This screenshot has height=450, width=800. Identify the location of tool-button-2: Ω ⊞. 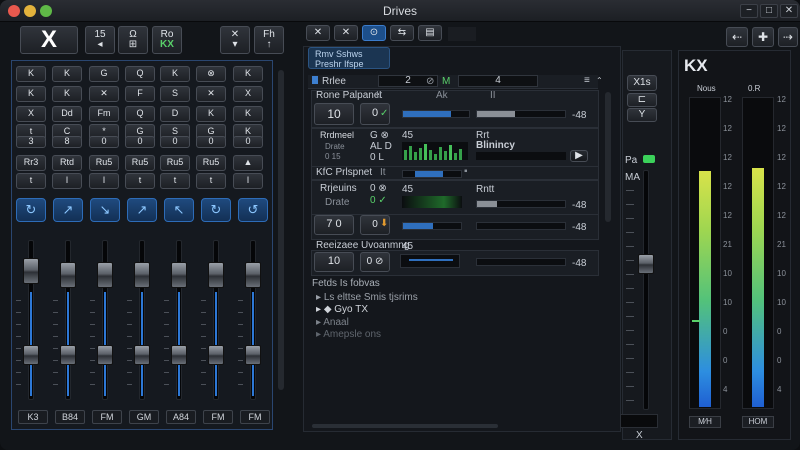
(133, 40).